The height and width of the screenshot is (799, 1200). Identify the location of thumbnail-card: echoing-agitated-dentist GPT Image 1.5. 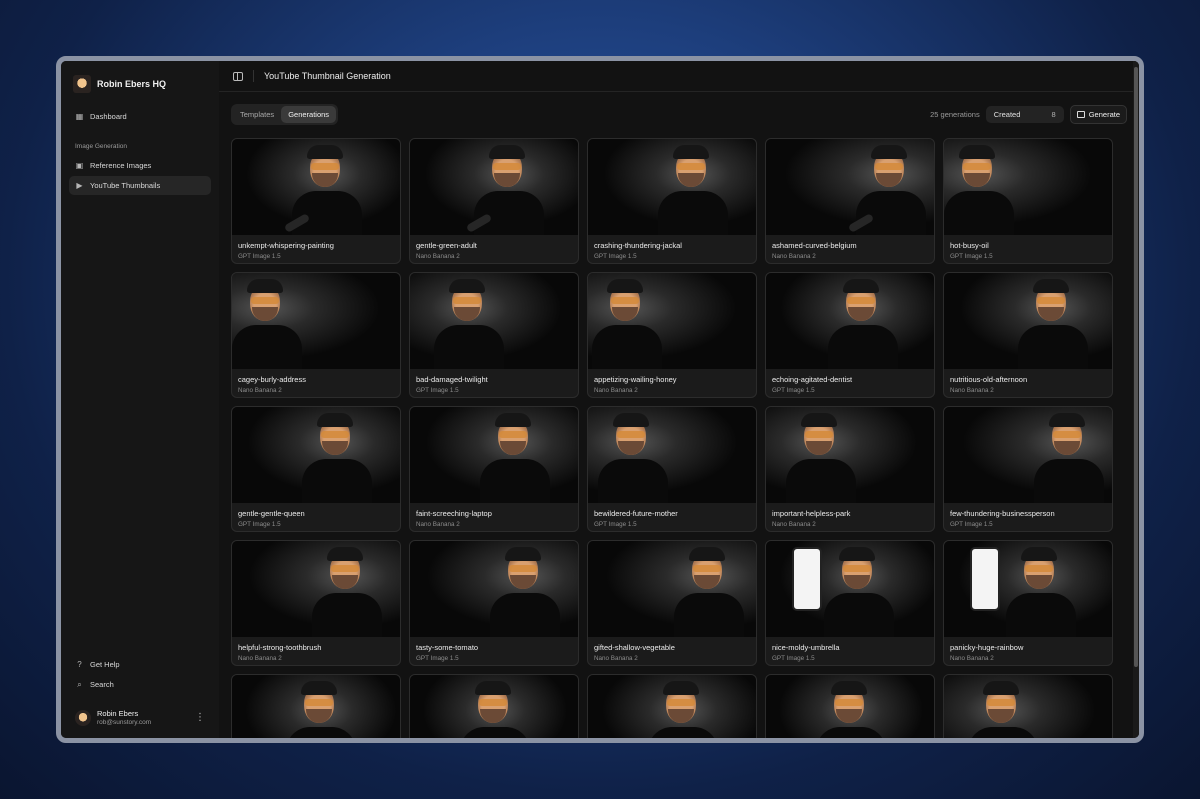
(850, 335).